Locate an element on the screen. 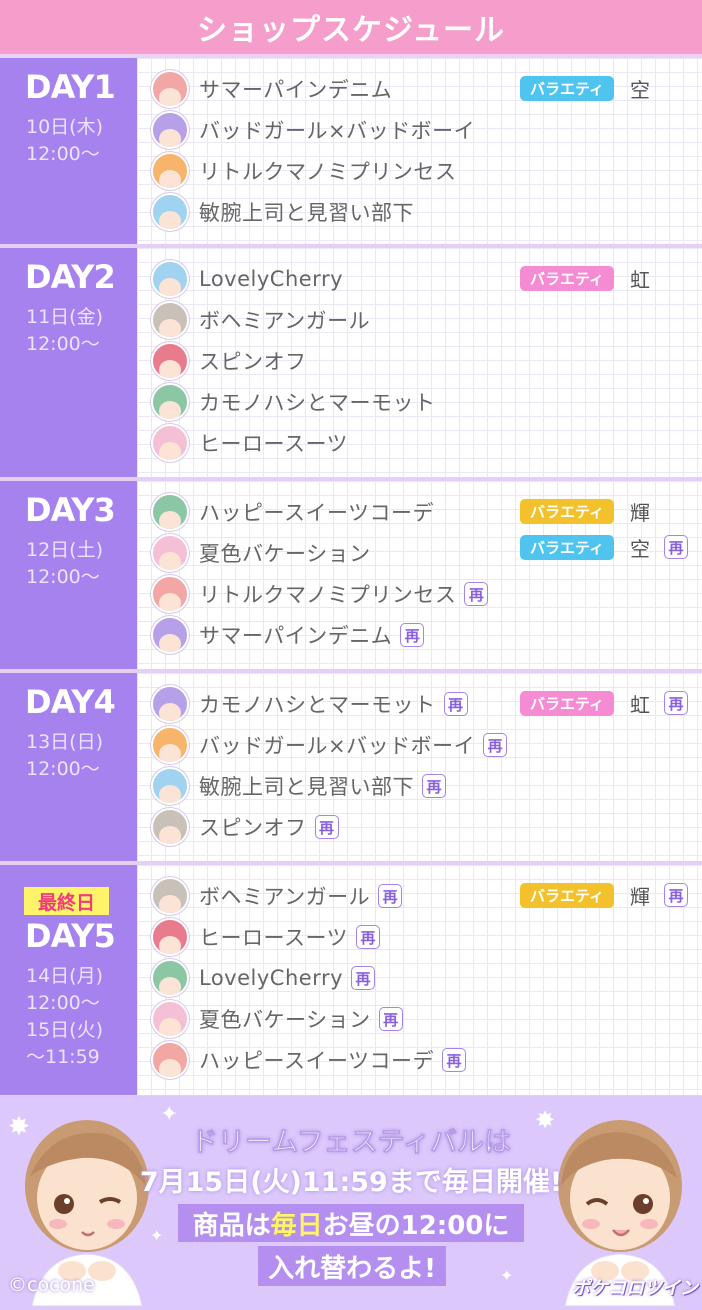  list-item: LovelyCherry is located at coordinates (247, 279).